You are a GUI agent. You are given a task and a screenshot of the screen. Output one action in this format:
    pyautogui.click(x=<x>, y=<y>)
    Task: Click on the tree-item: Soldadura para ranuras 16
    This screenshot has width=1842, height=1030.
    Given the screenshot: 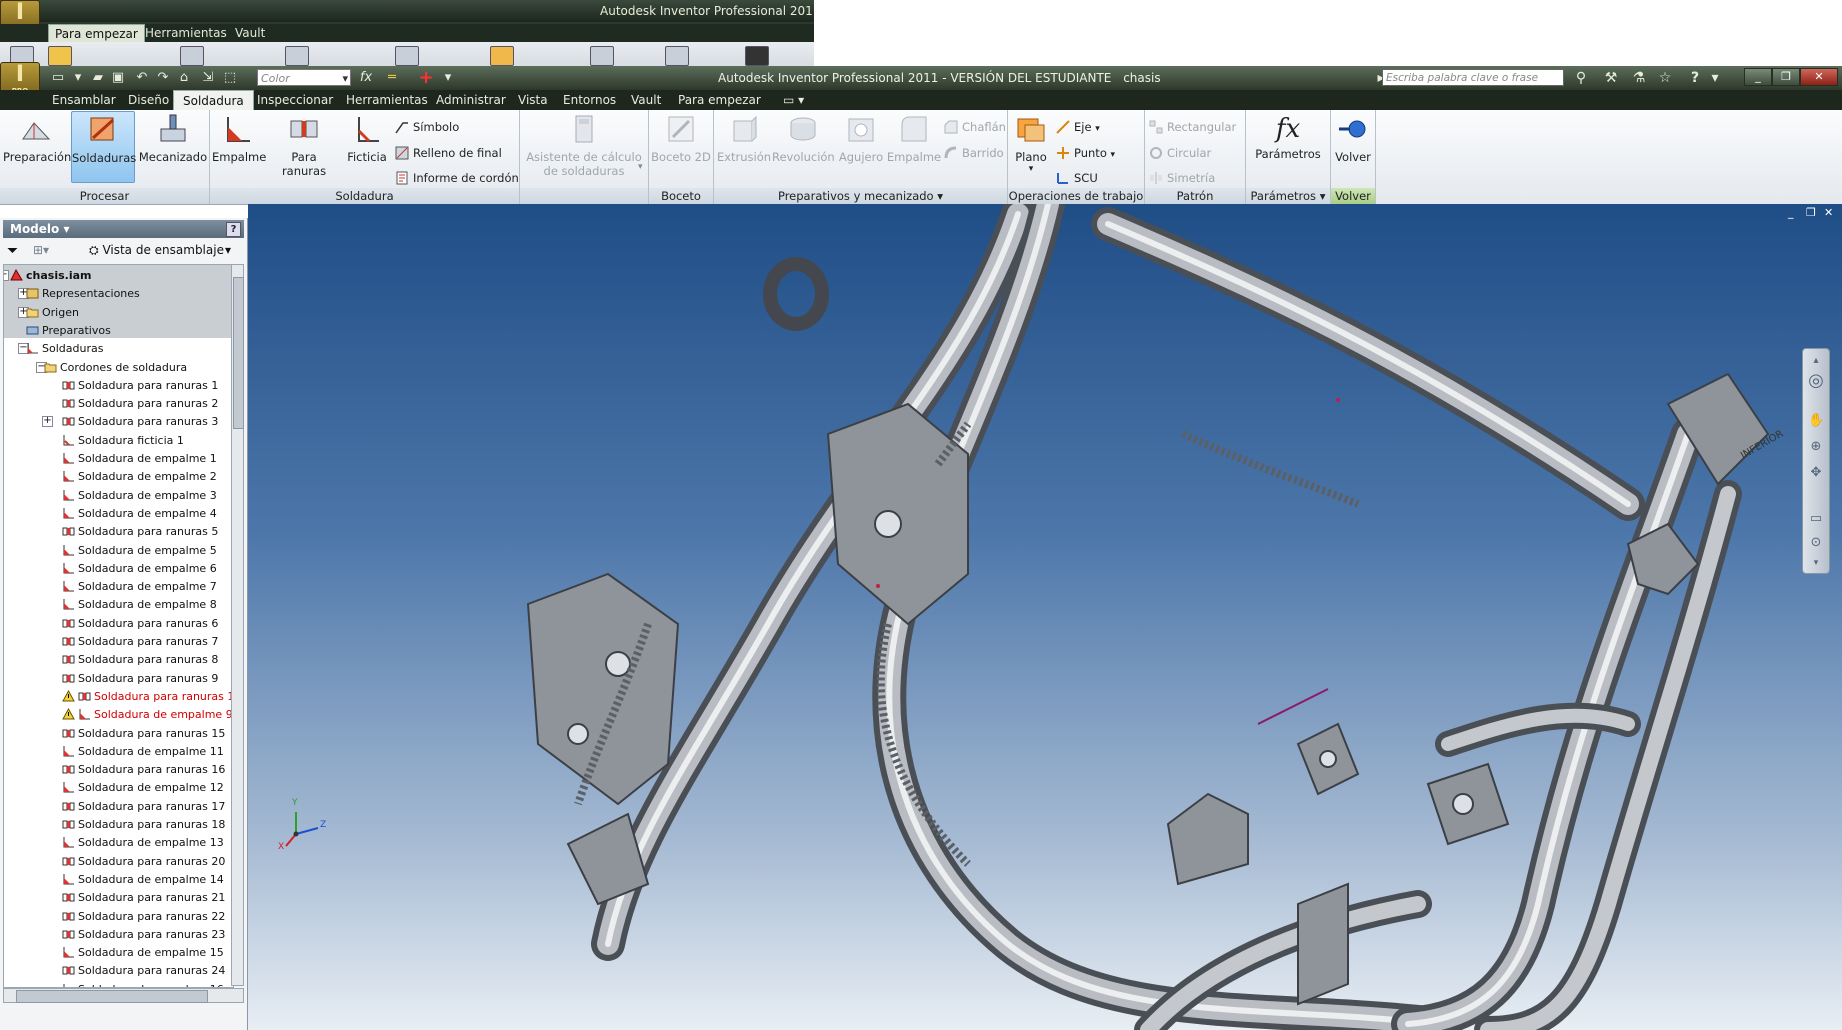 What is the action you would take?
    pyautogui.click(x=143, y=769)
    